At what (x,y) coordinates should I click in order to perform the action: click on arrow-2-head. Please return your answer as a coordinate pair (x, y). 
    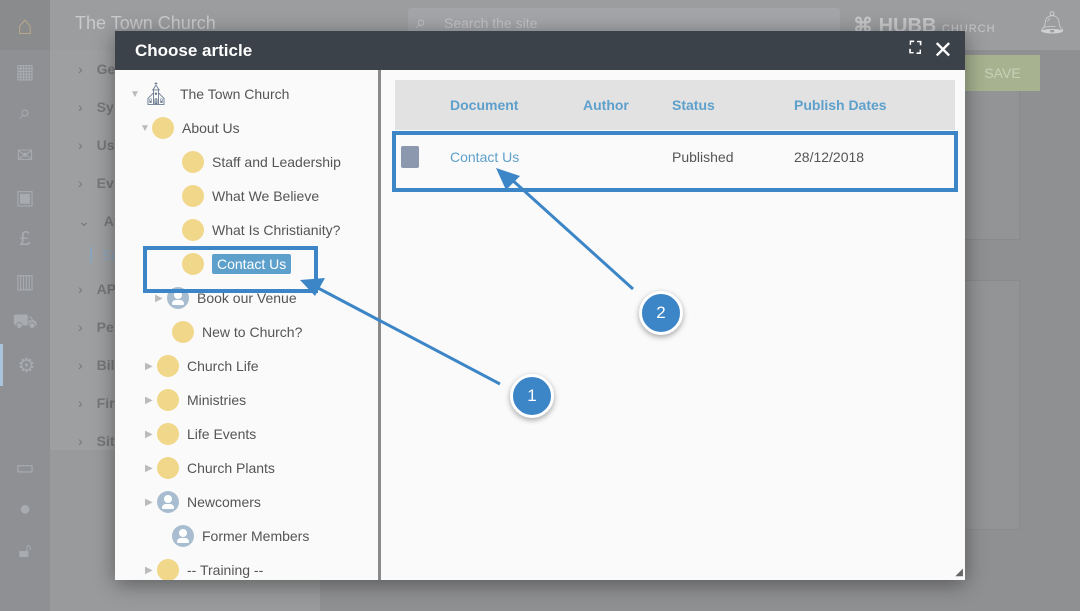
    Looking at the image, I should click on (508, 179).